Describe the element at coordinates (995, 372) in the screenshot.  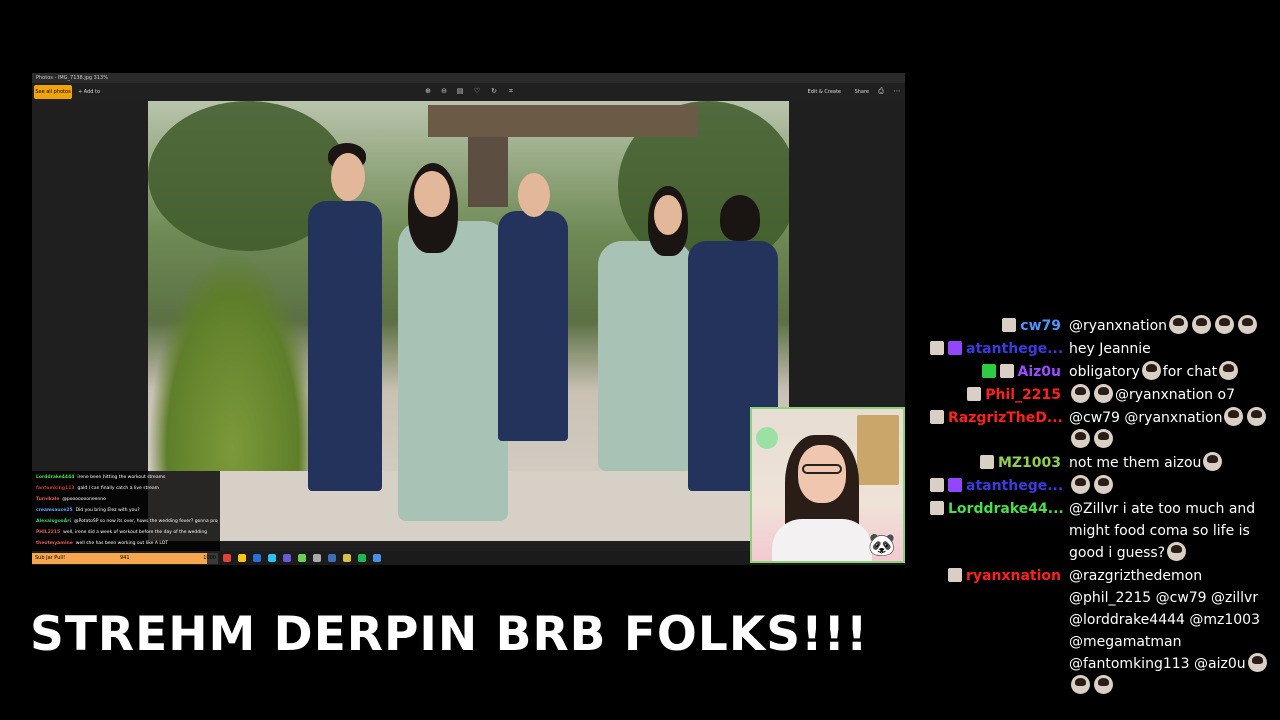
I see `chat-message-meta: Aiz0u` at that location.